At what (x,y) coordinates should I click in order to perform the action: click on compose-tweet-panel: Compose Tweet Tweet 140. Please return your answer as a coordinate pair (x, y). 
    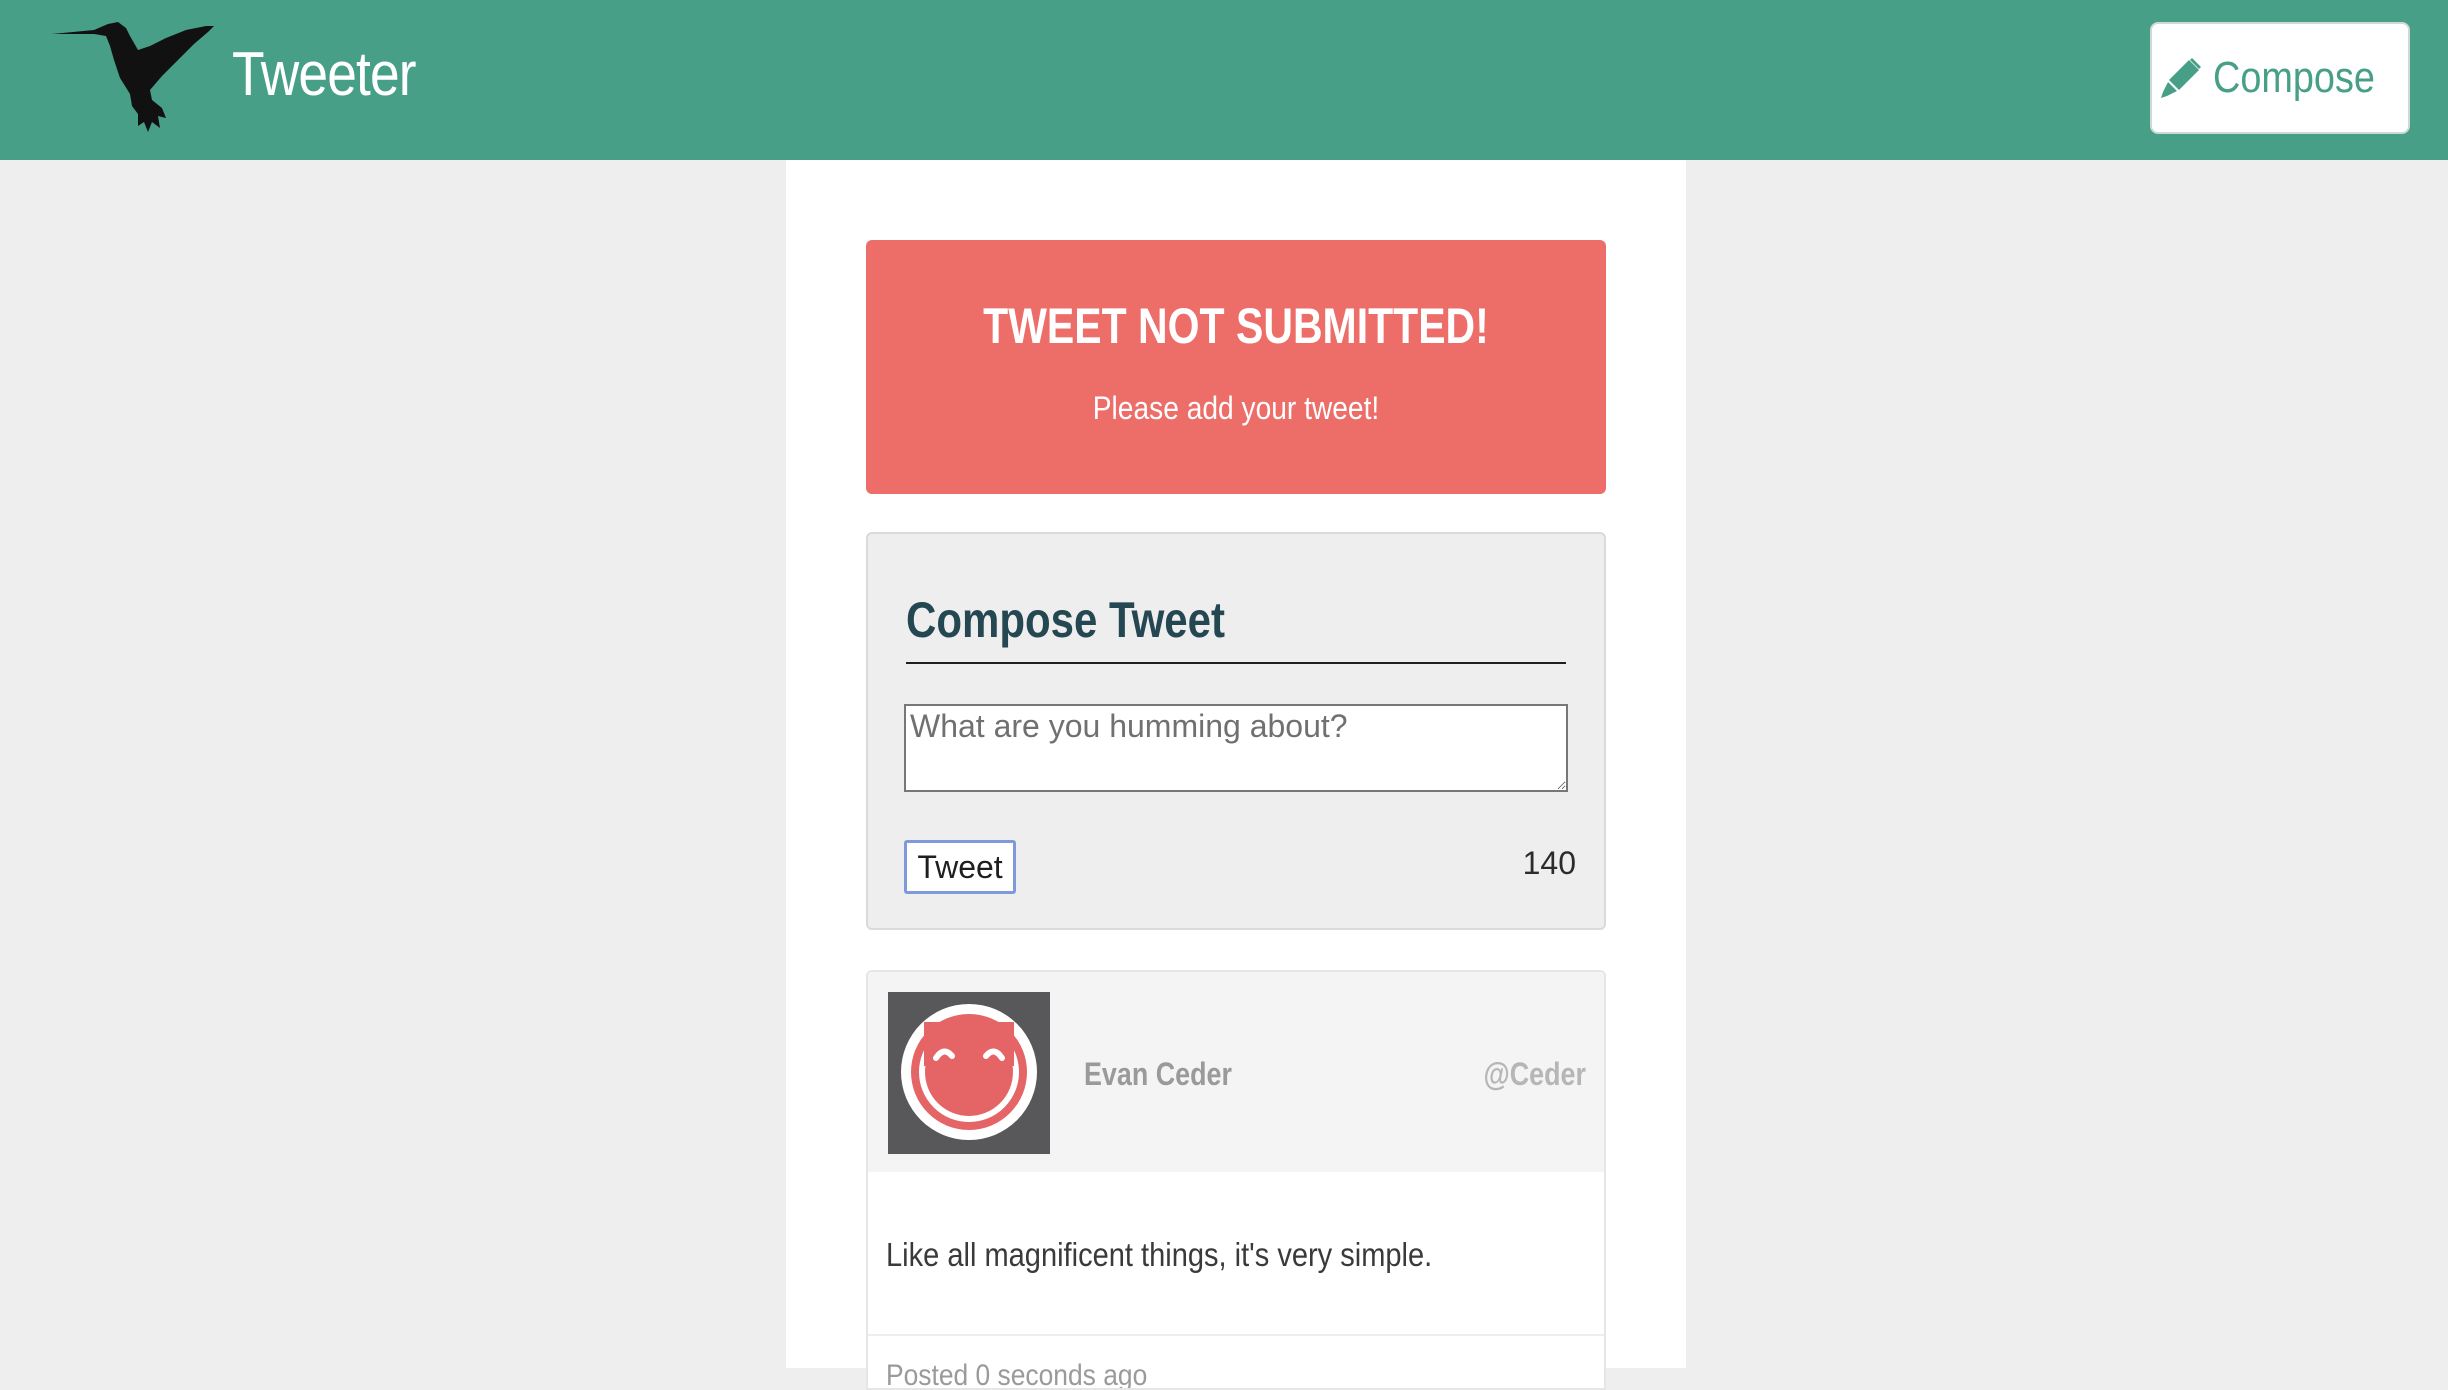
    Looking at the image, I should click on (1236, 731).